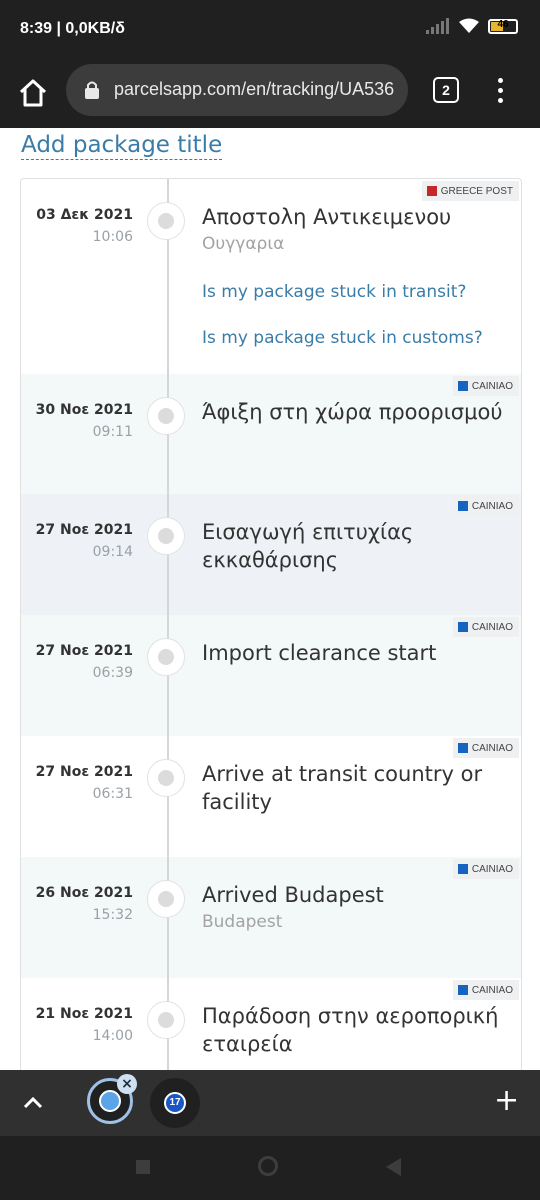  I want to click on add-package-title-link: Add package title, so click(122, 145).